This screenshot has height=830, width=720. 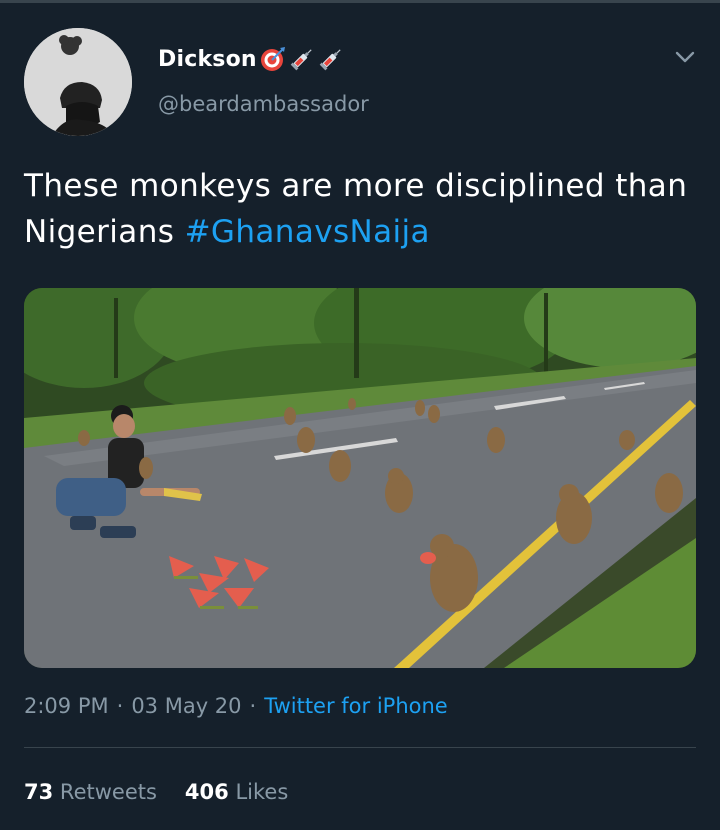 I want to click on author-name-row: Dickson, so click(x=251, y=59).